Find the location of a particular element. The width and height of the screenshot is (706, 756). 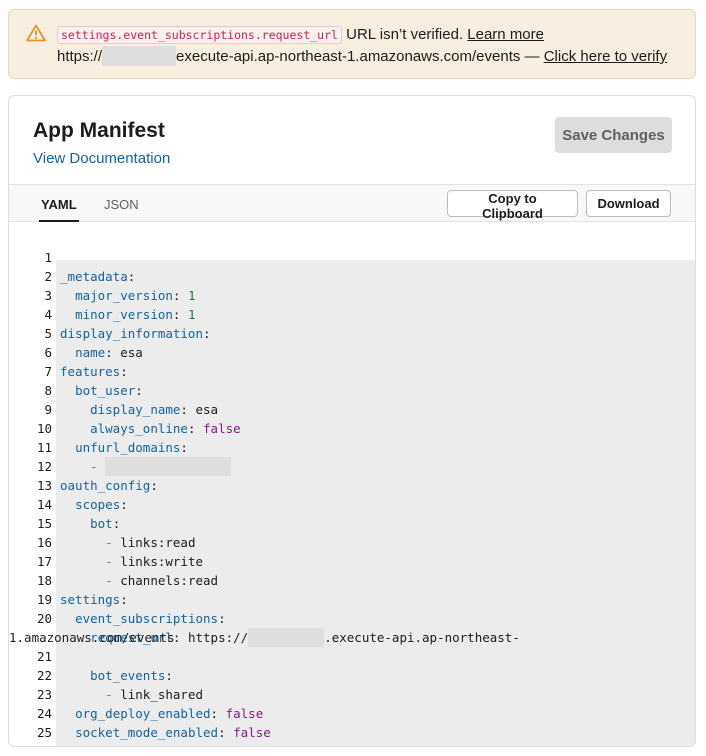

banner-message: URL isn’t verified. is located at coordinates (404, 34).